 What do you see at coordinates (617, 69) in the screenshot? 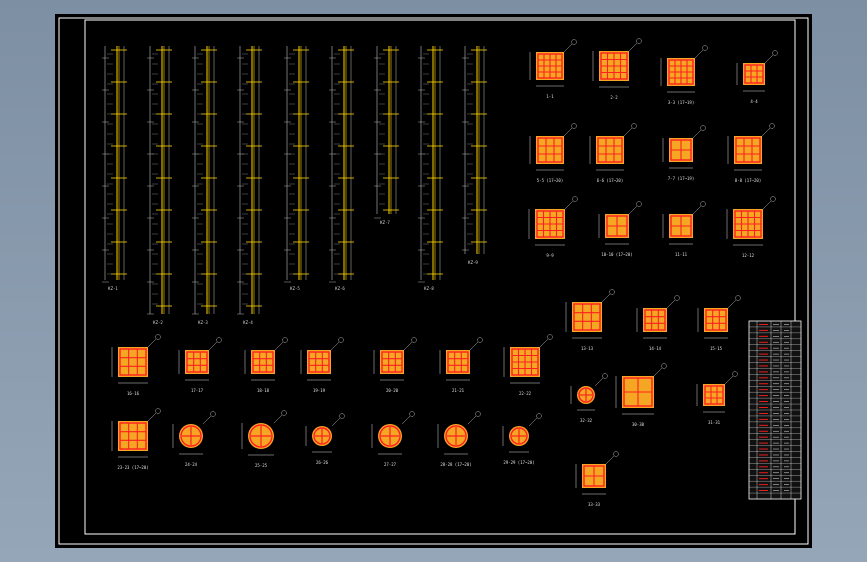
I see `column-section: 2-2` at bounding box center [617, 69].